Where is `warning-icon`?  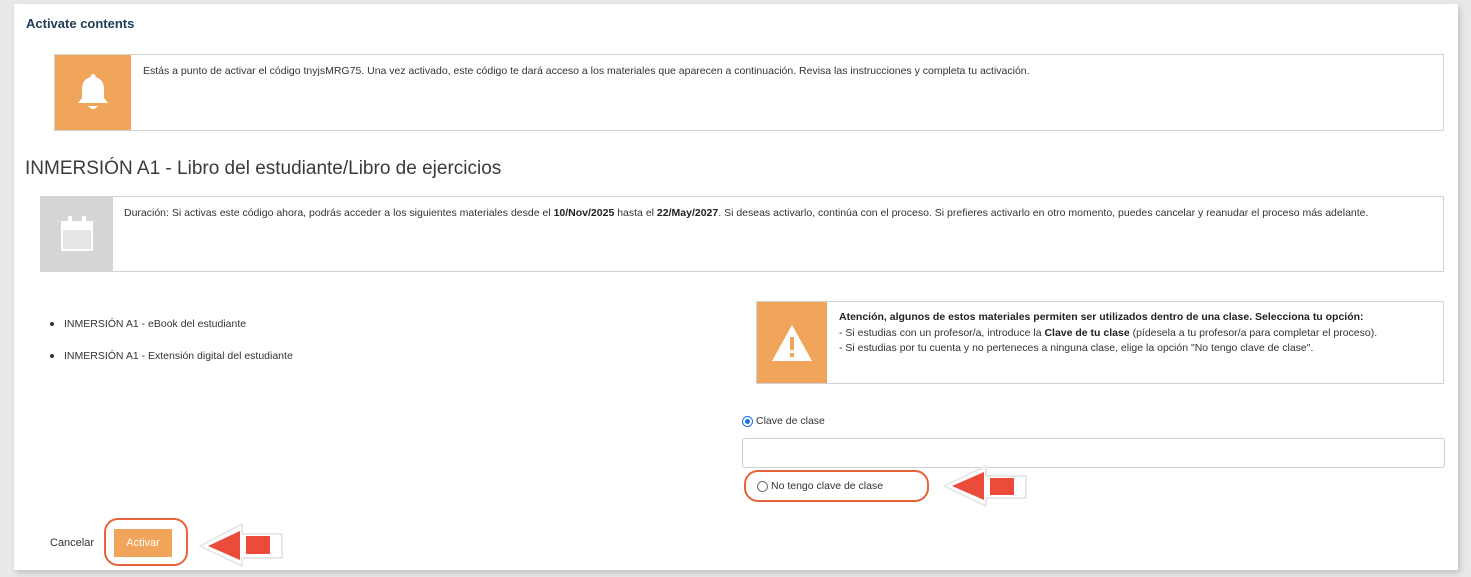 warning-icon is located at coordinates (792, 342).